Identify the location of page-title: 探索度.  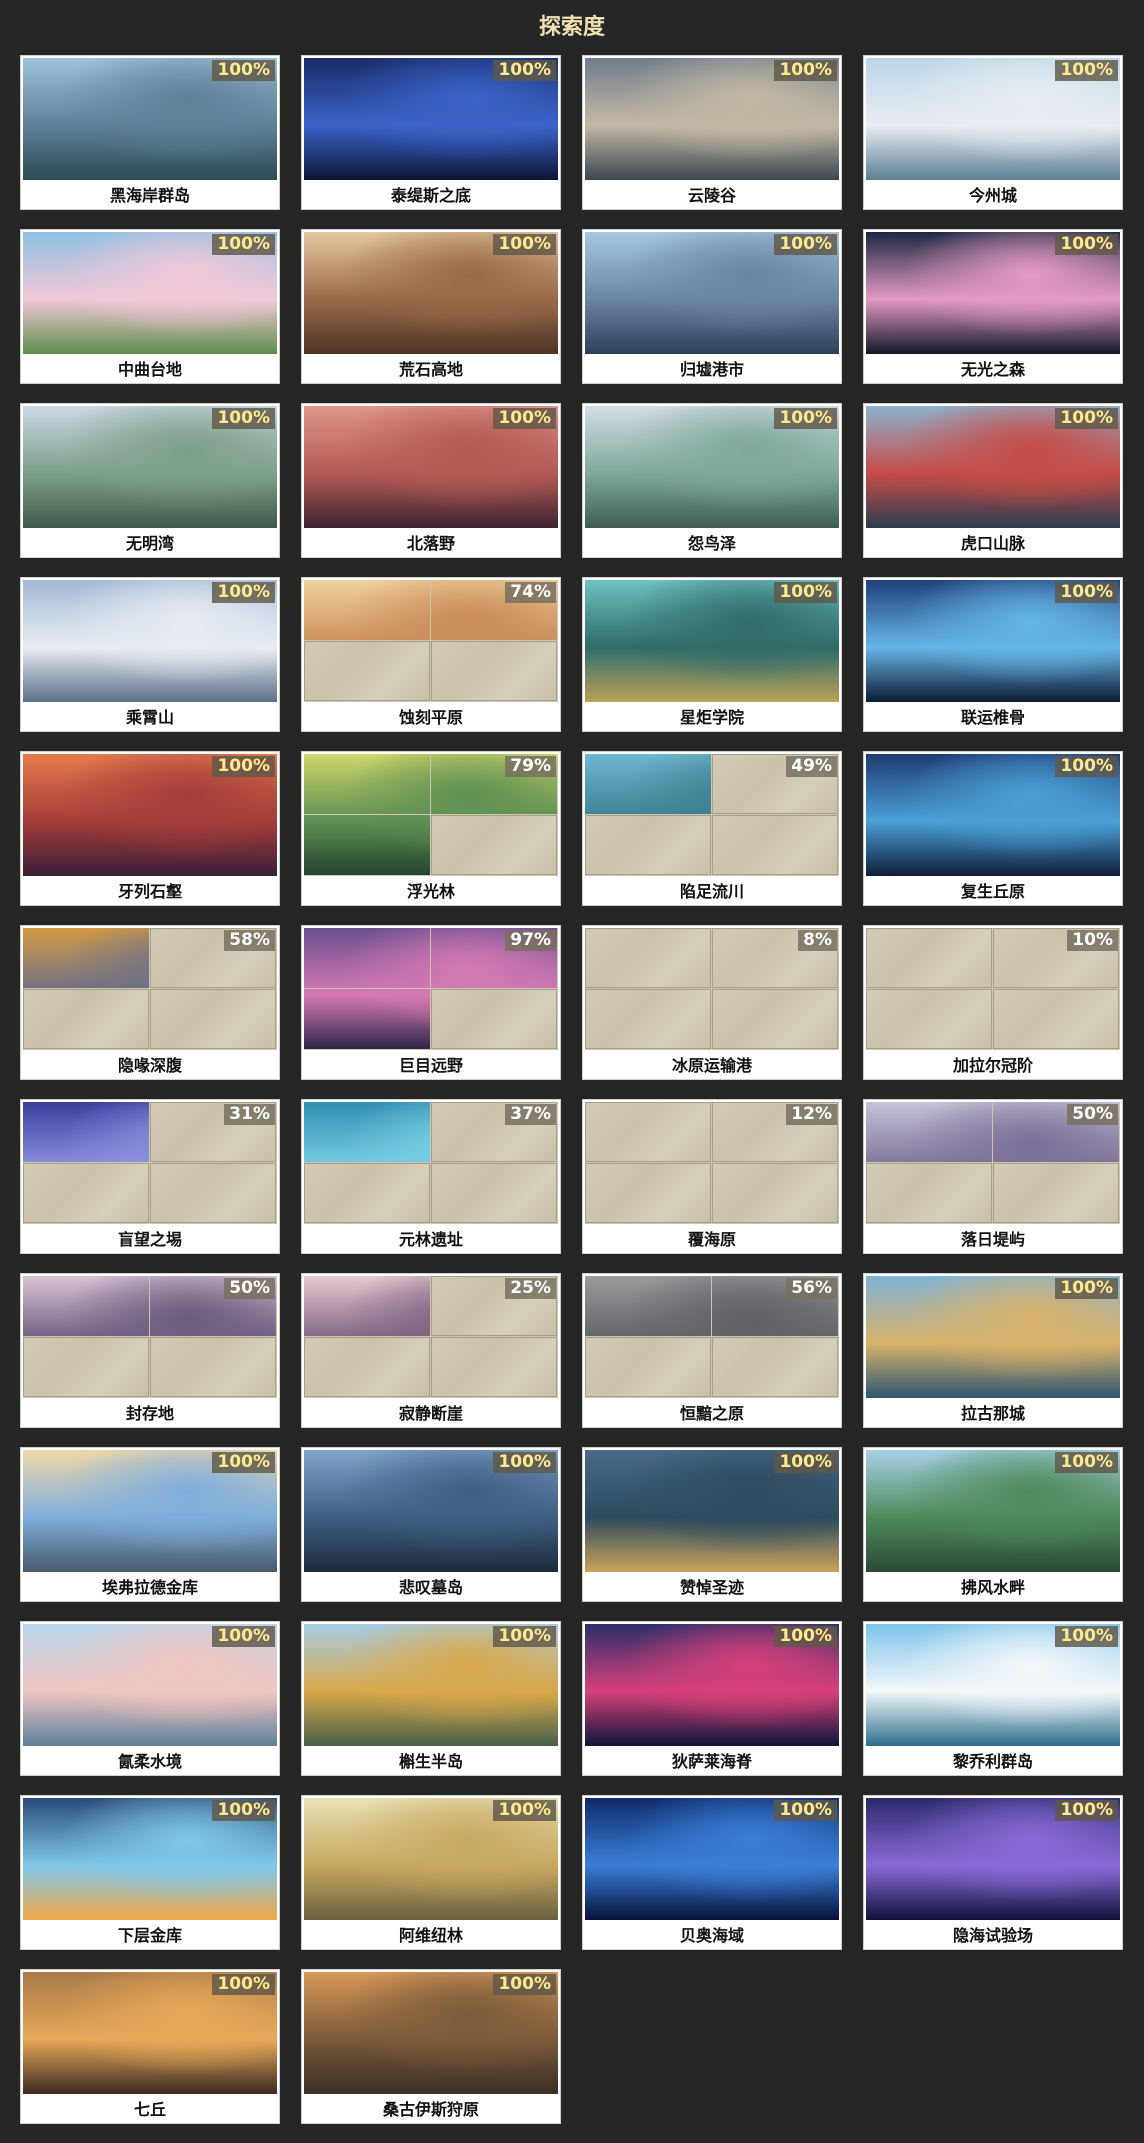
(571, 27).